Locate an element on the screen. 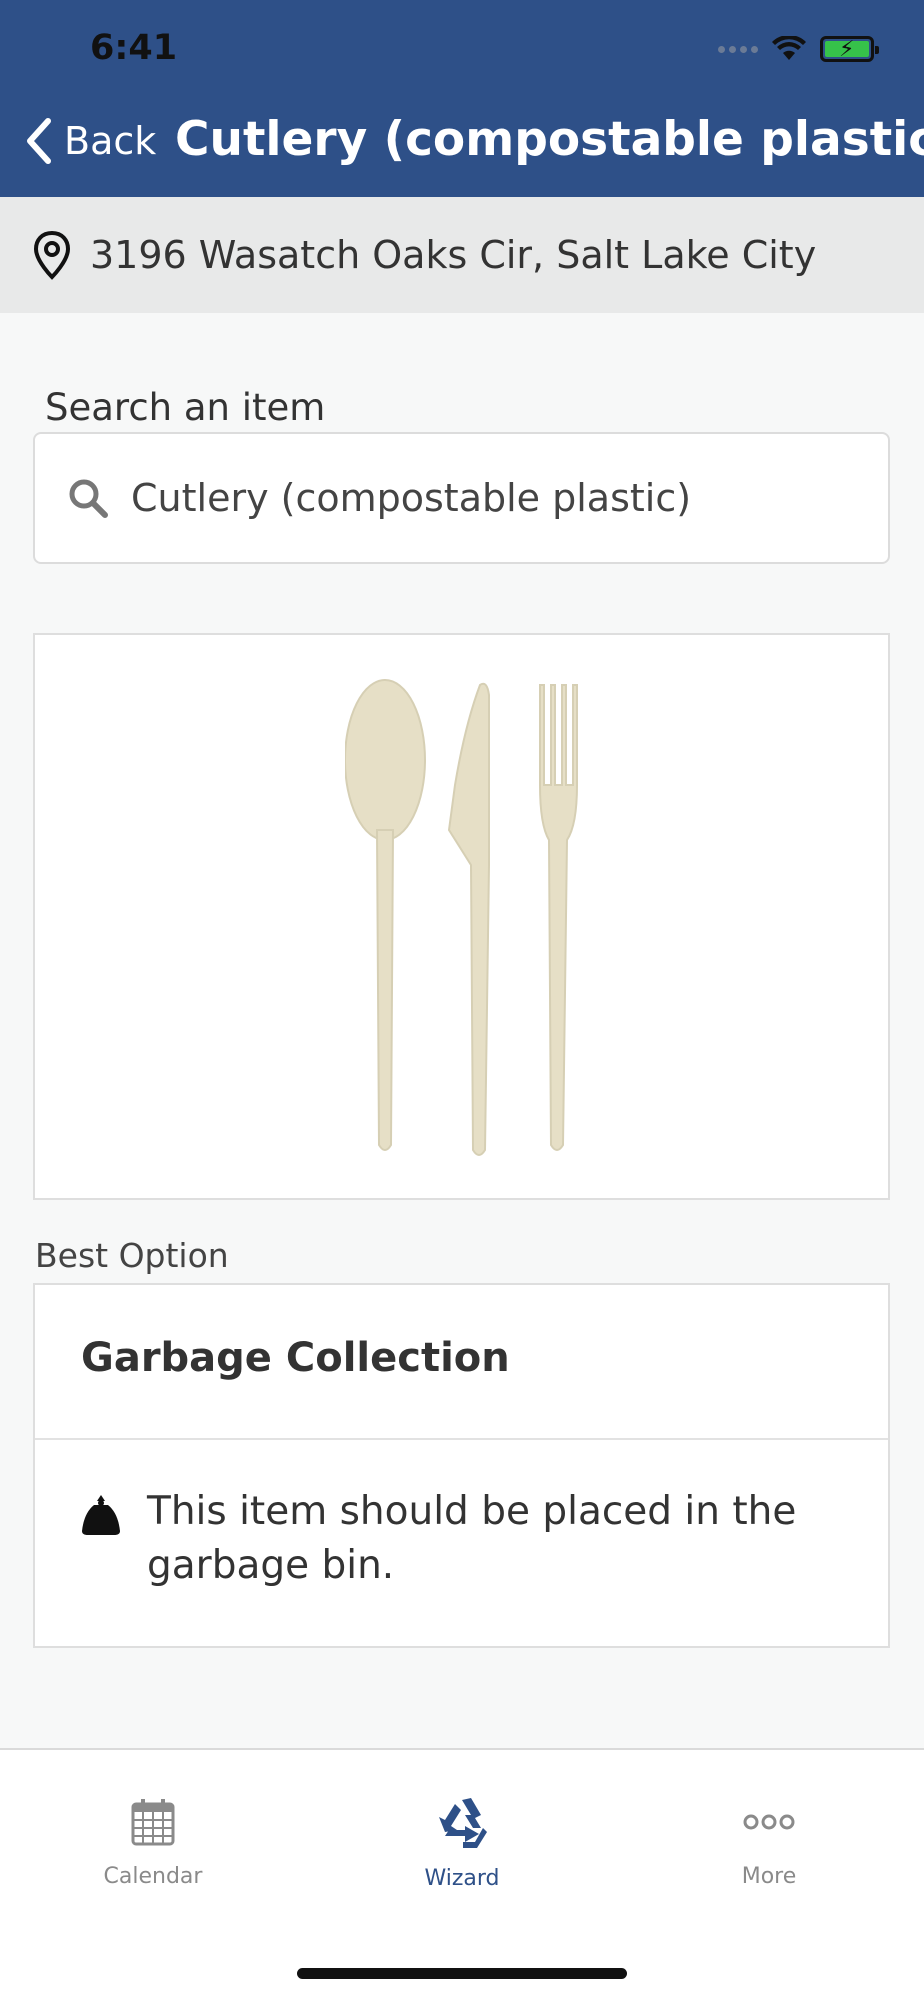 The height and width of the screenshot is (2000, 924). tab-more-label: More is located at coordinates (769, 1876).